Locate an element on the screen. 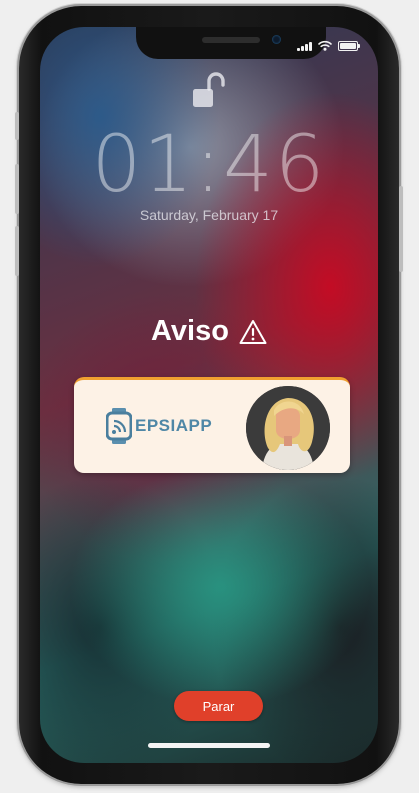  front-camera is located at coordinates (276, 39).